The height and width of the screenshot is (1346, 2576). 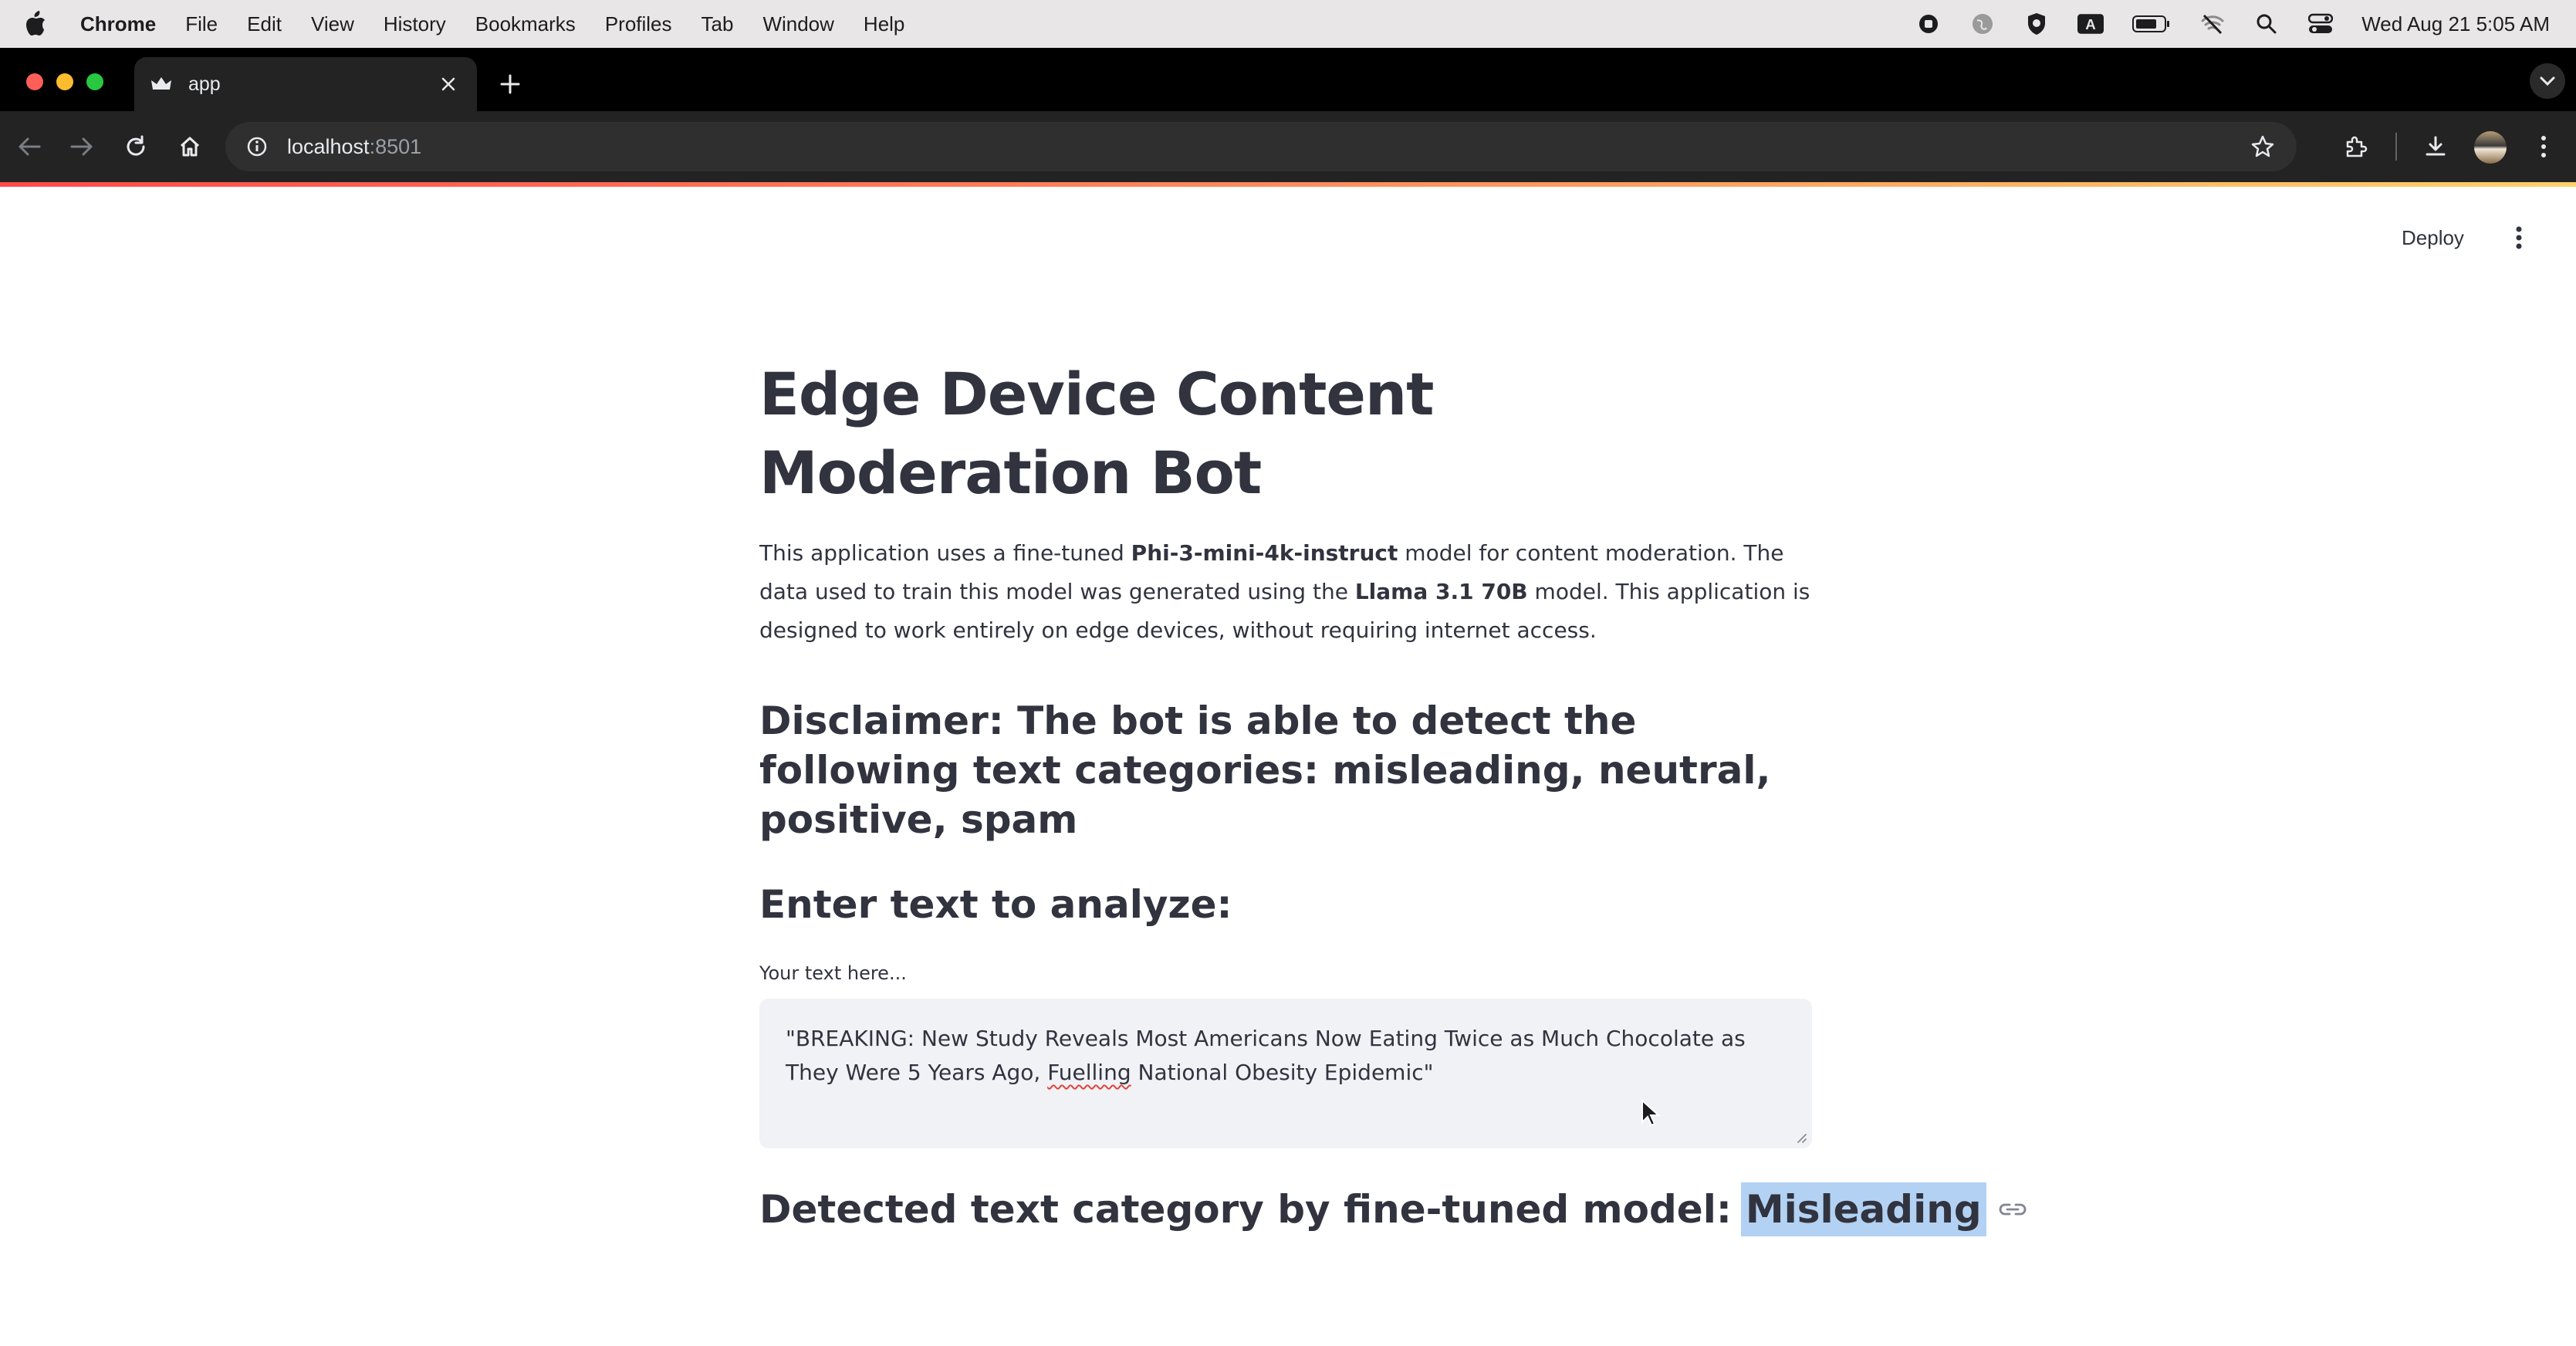 What do you see at coordinates (2519, 238) in the screenshot?
I see `app-main-menu-icon` at bounding box center [2519, 238].